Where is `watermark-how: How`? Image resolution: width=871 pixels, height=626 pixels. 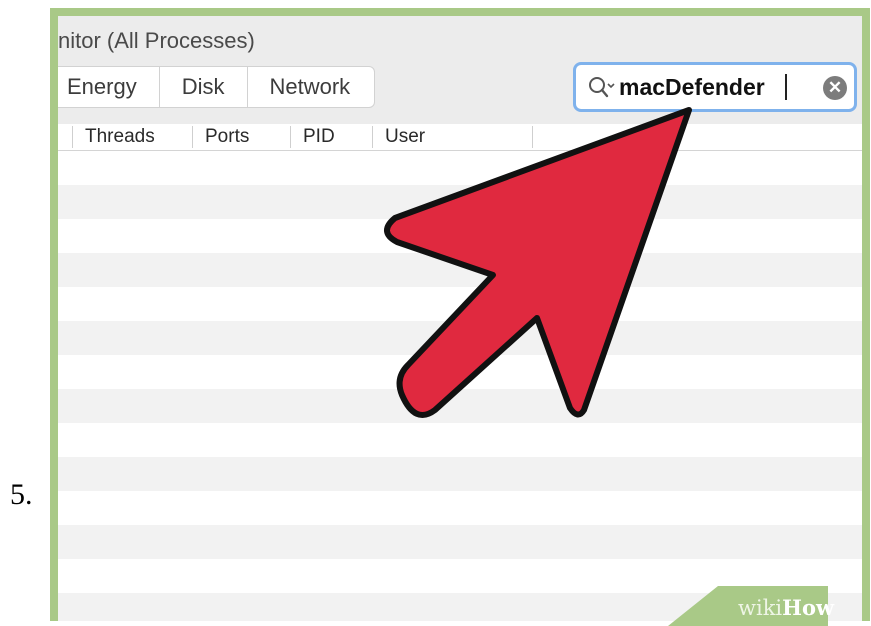 watermark-how: How is located at coordinates (808, 607).